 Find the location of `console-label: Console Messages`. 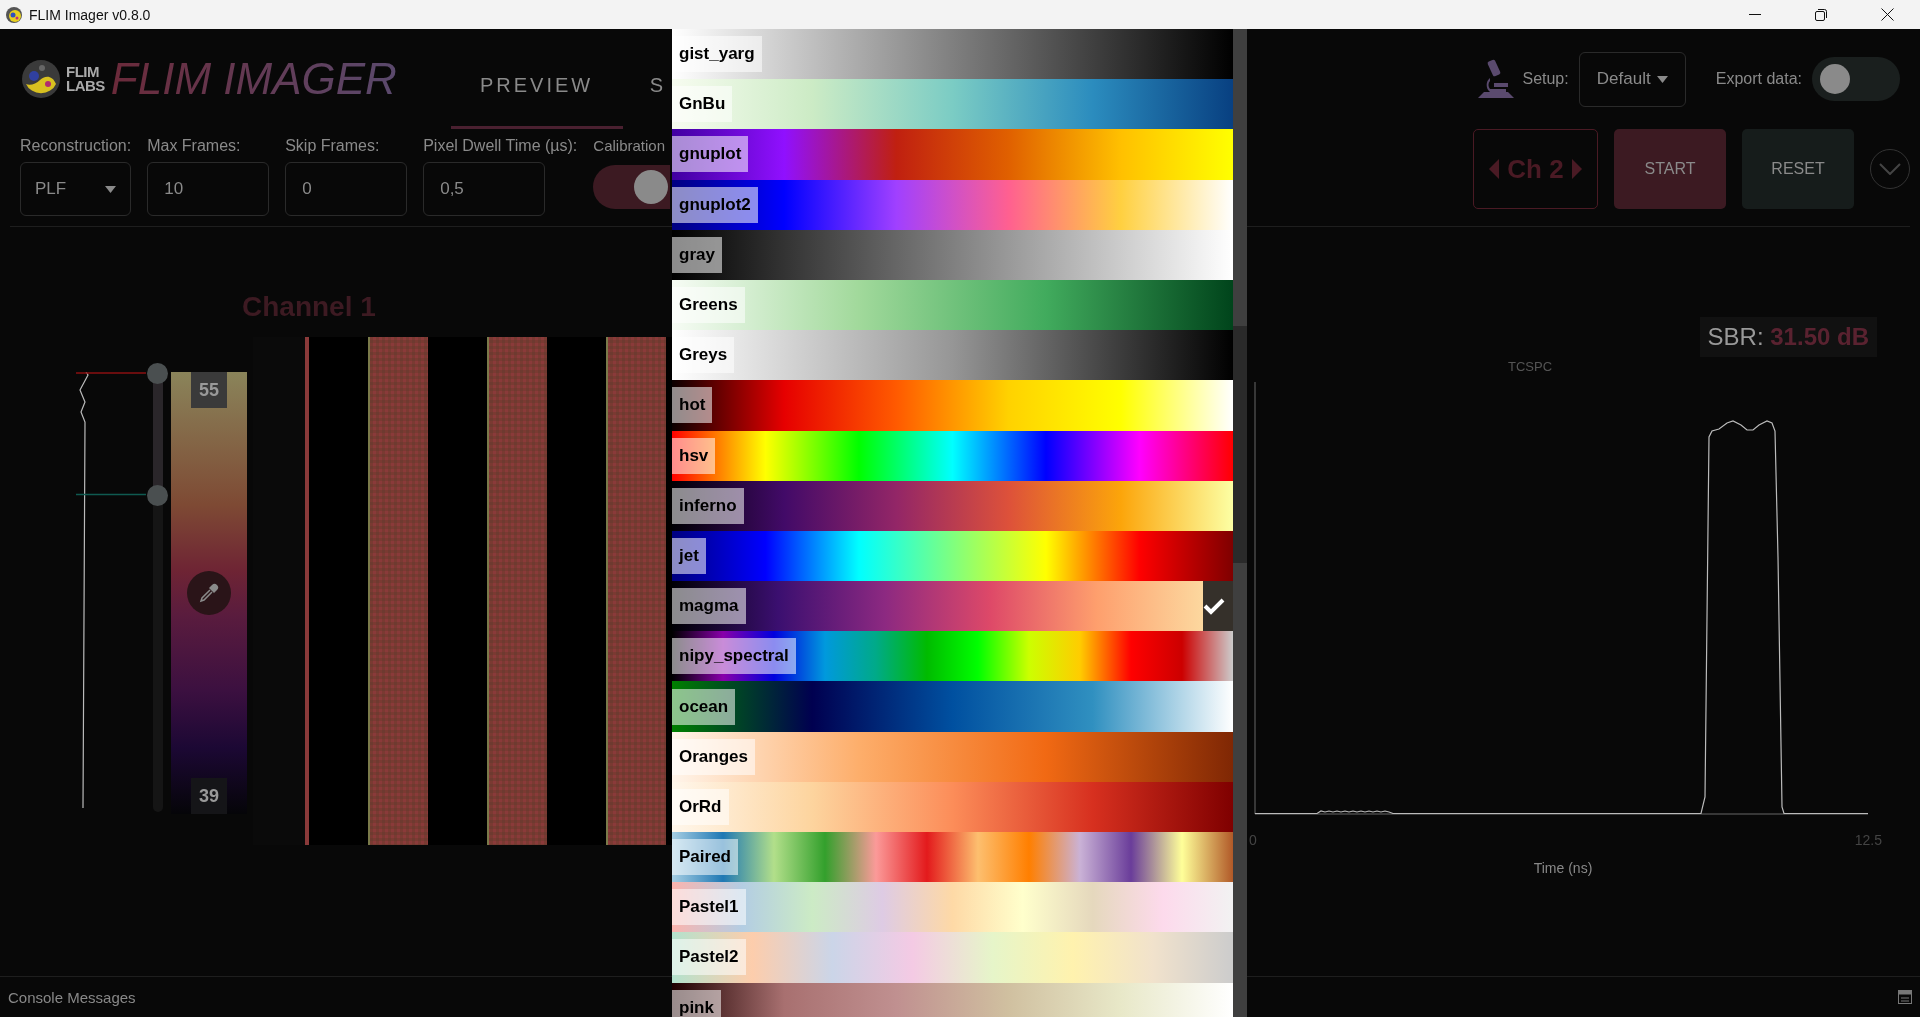

console-label: Console Messages is located at coordinates (72, 997).